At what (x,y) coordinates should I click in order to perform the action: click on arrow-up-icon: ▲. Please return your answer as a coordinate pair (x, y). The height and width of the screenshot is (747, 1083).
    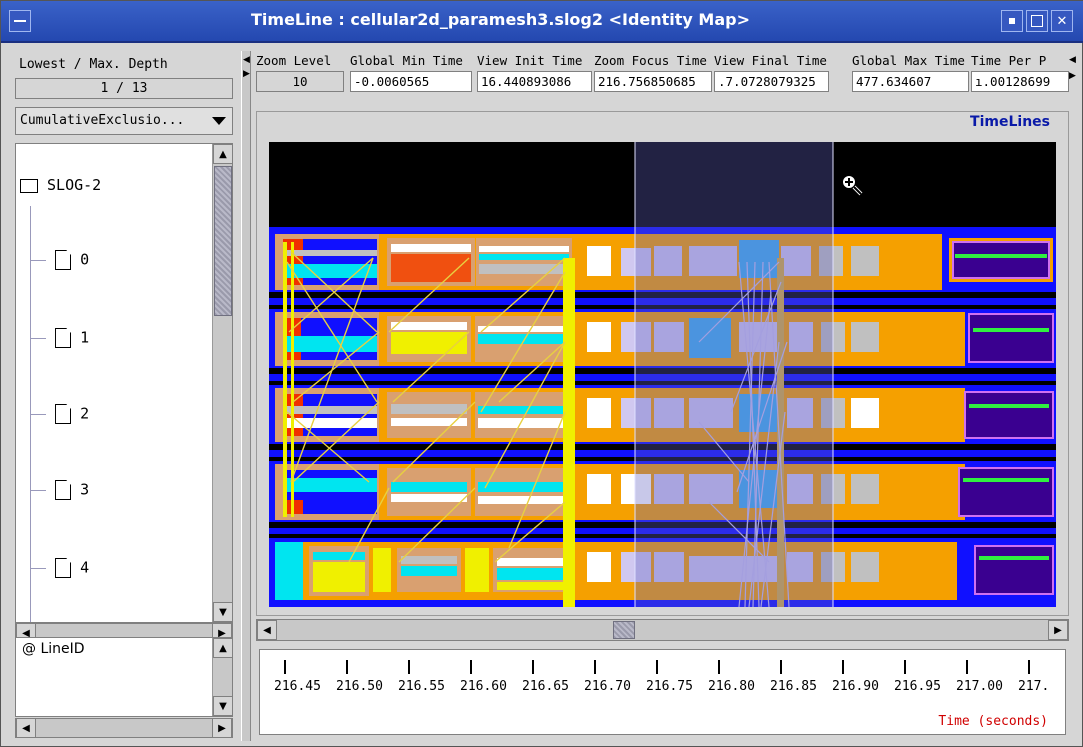
    Looking at the image, I should click on (223, 154).